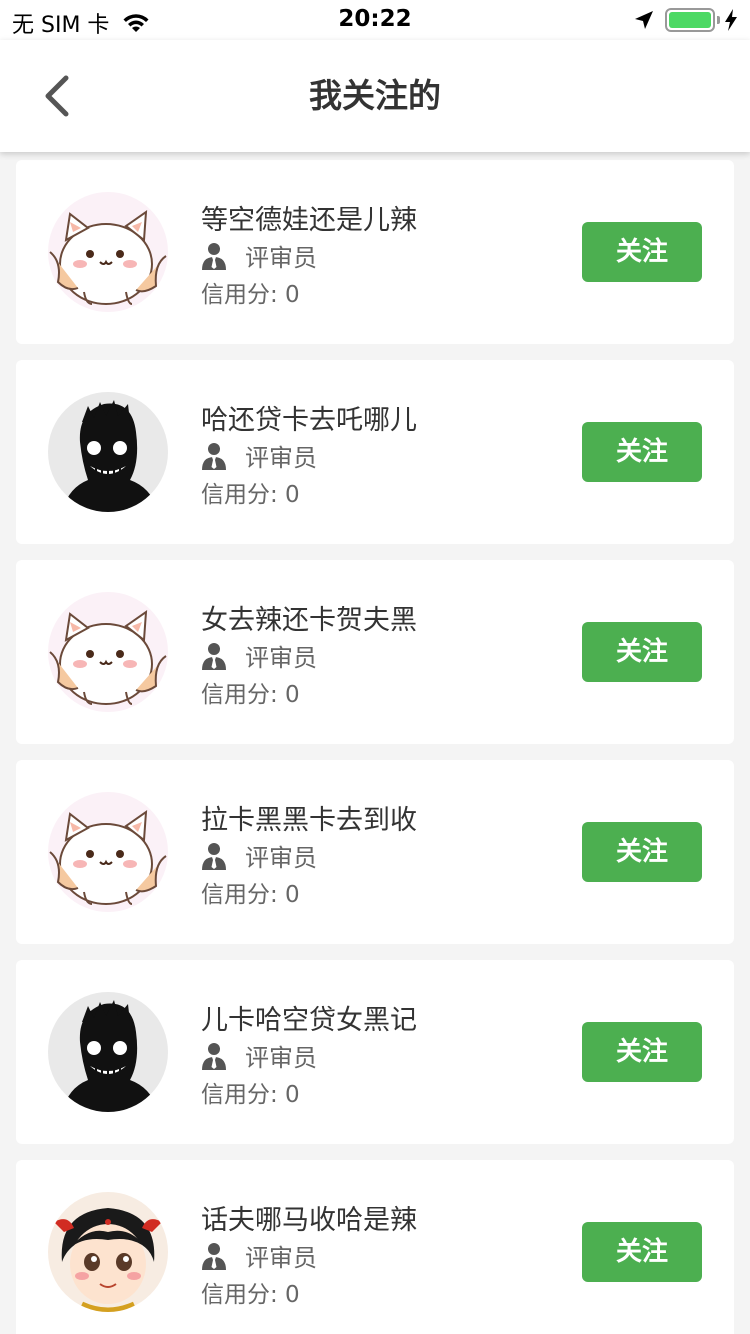  I want to click on page-title: 我关注的, so click(375, 95).